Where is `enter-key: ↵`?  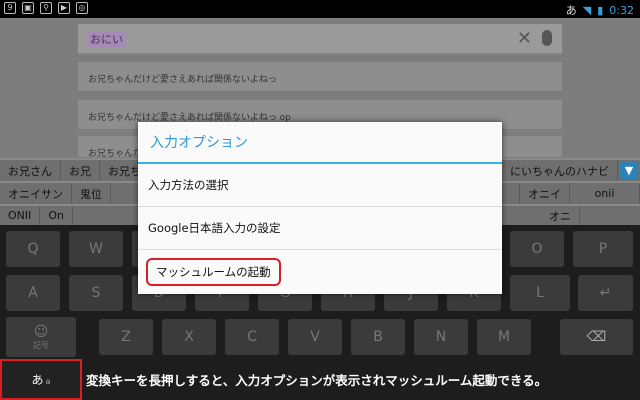
enter-key: ↵ is located at coordinates (605, 293).